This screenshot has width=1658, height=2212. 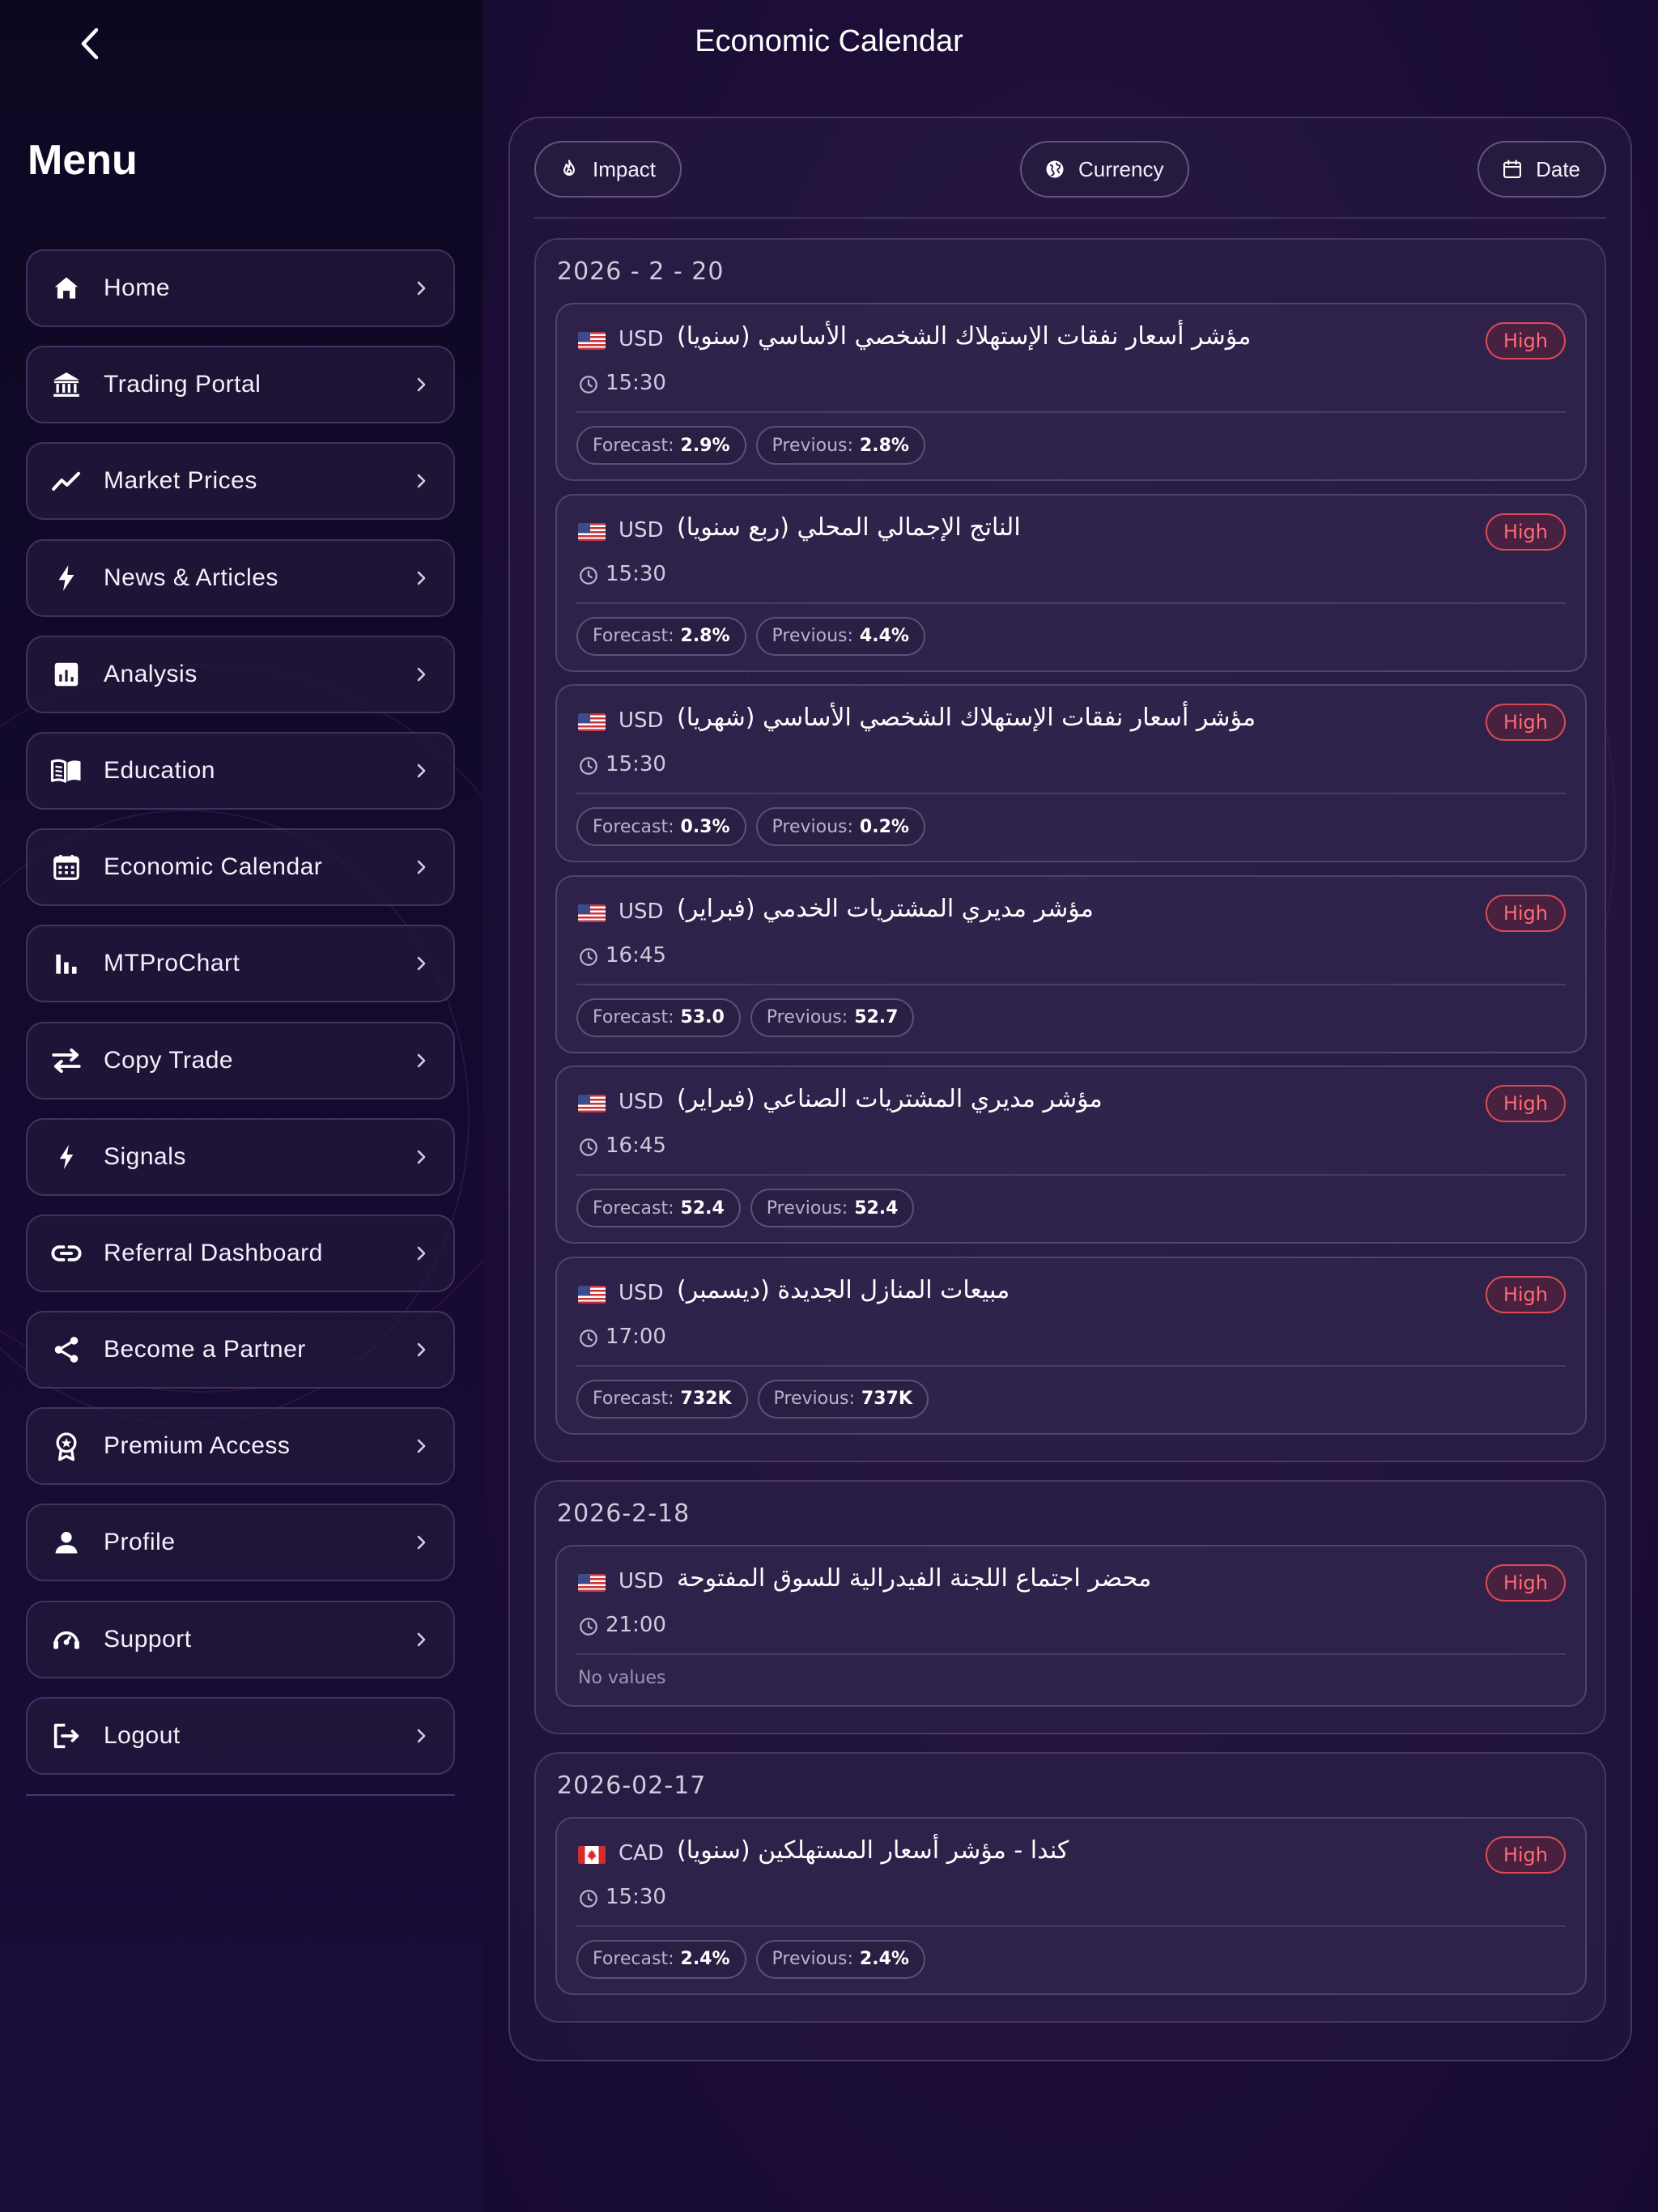 I want to click on group-date: 2026-2-18, so click(x=624, y=1514).